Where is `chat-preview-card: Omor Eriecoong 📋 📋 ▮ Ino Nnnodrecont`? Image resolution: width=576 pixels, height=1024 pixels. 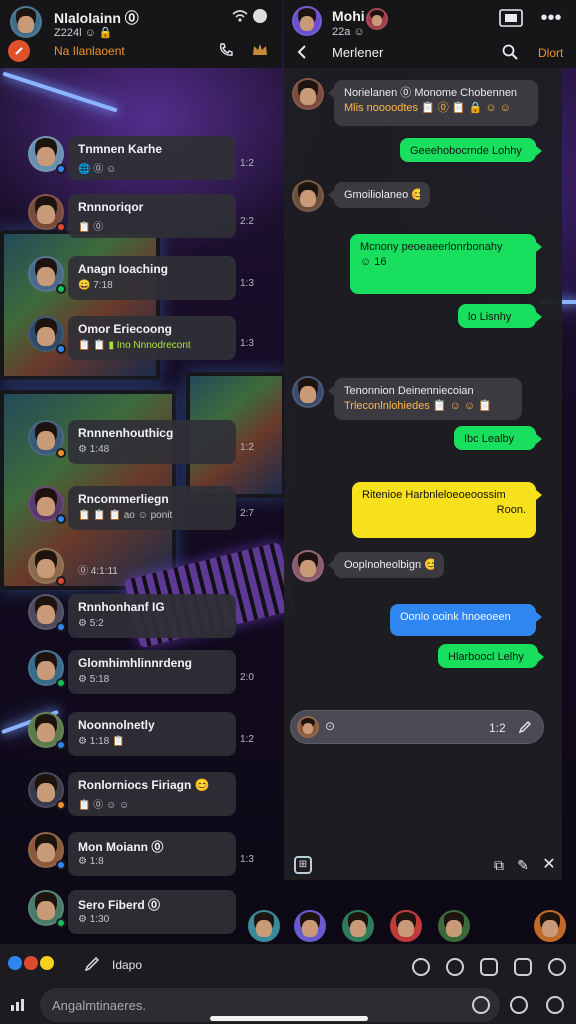 chat-preview-card: Omor Eriecoong 📋 📋 ▮ Ino Nnnodrecont is located at coordinates (152, 338).